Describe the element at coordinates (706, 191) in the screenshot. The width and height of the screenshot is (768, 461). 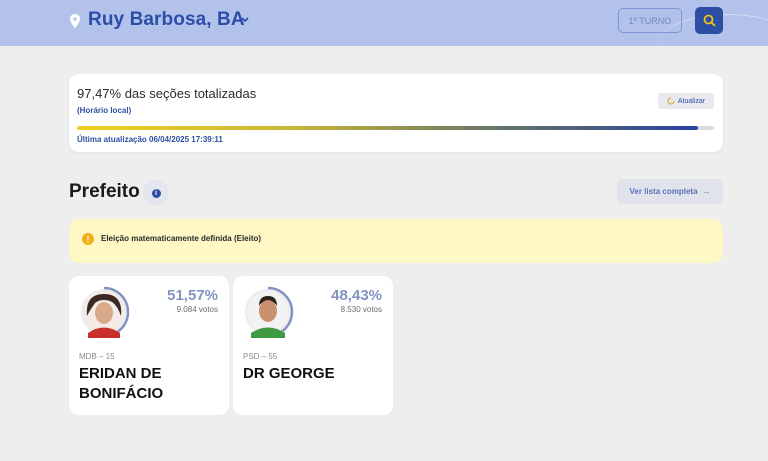
I see `arrow-right-icon: →` at that location.